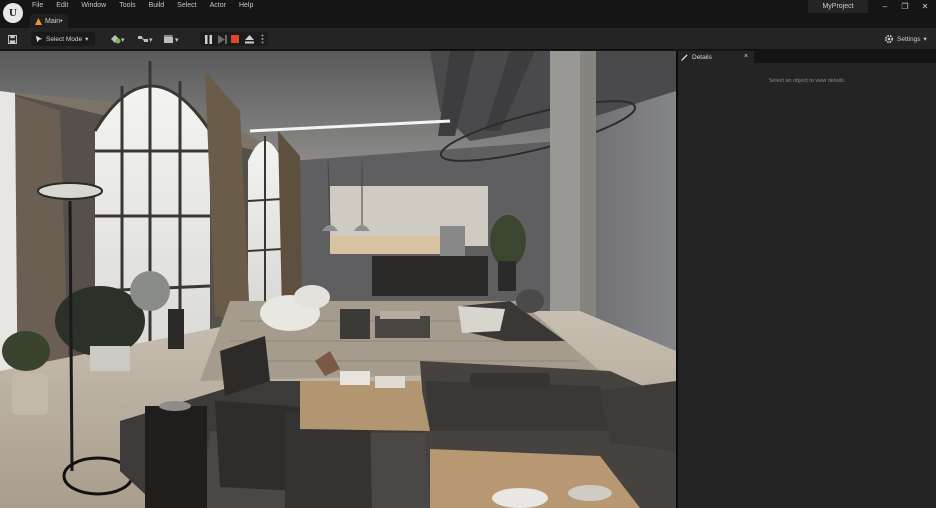  I want to click on select-mode-dropdown: Select Mode ▾, so click(63, 39).